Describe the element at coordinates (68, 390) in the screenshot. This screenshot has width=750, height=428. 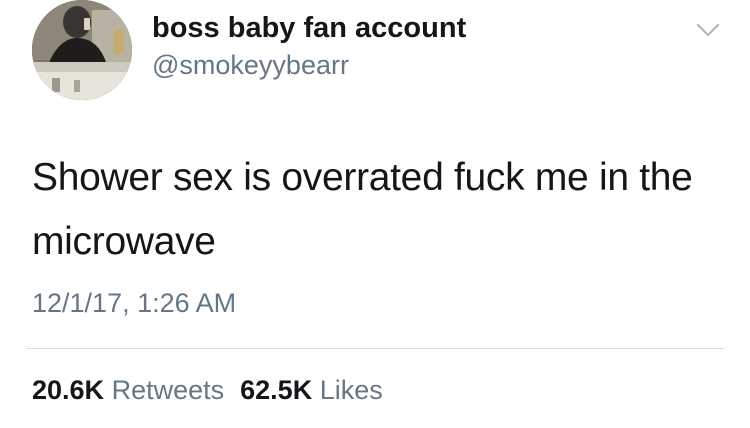
I see `retweets-count: 20.6K` at that location.